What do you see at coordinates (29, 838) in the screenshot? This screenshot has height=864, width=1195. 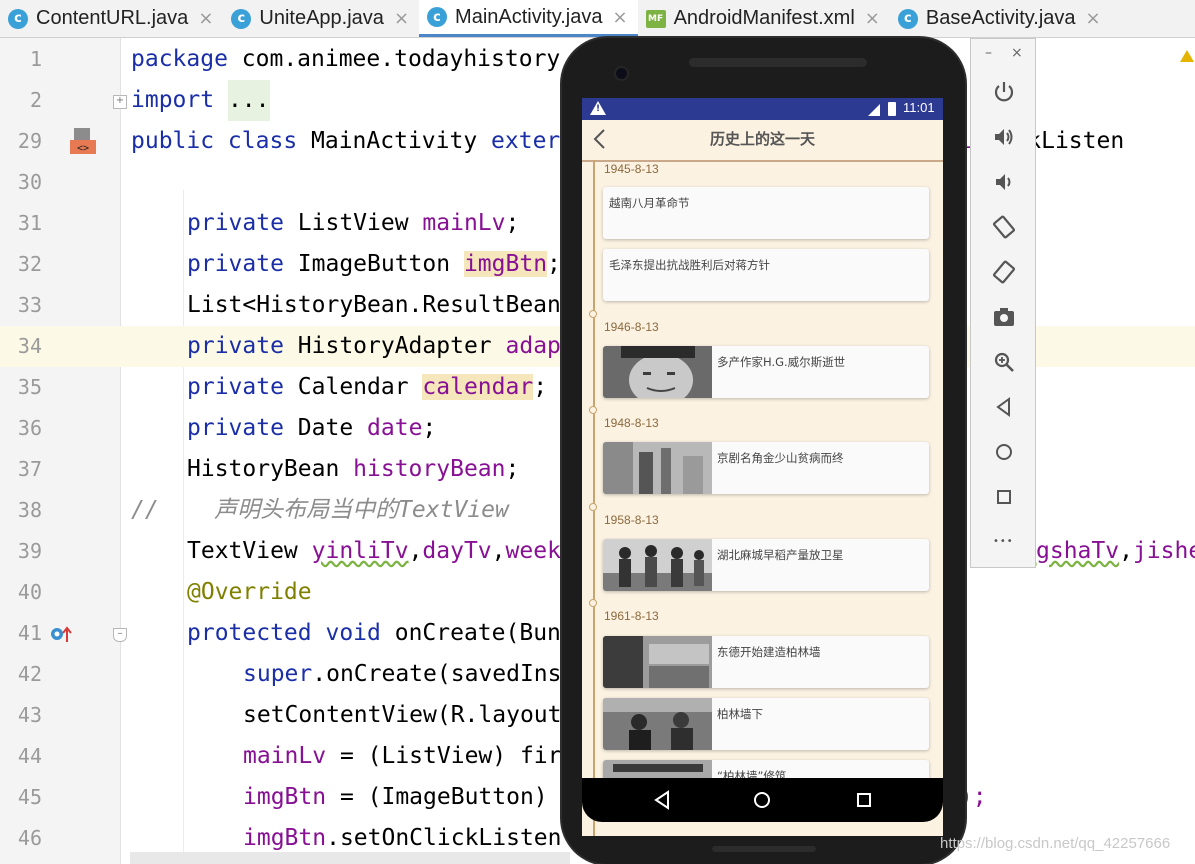 I see `line-number: 46` at bounding box center [29, 838].